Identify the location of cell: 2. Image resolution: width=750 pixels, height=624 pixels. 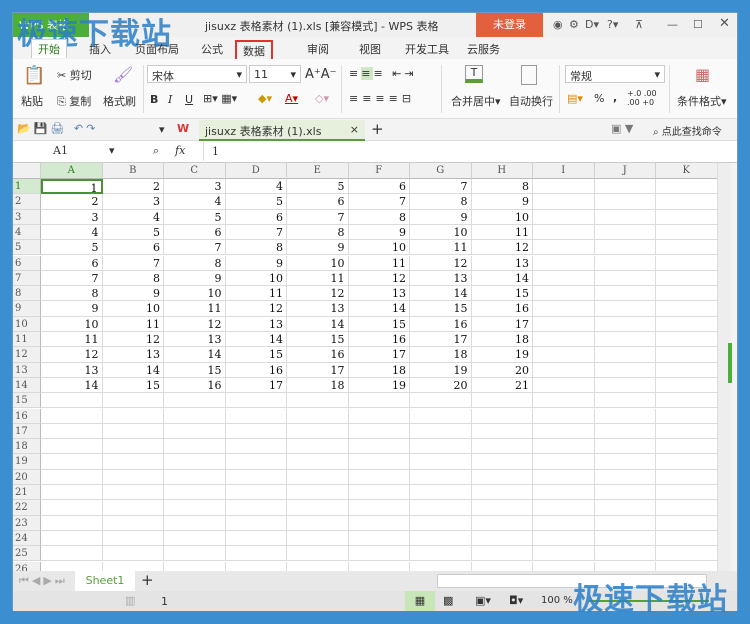
(133, 187).